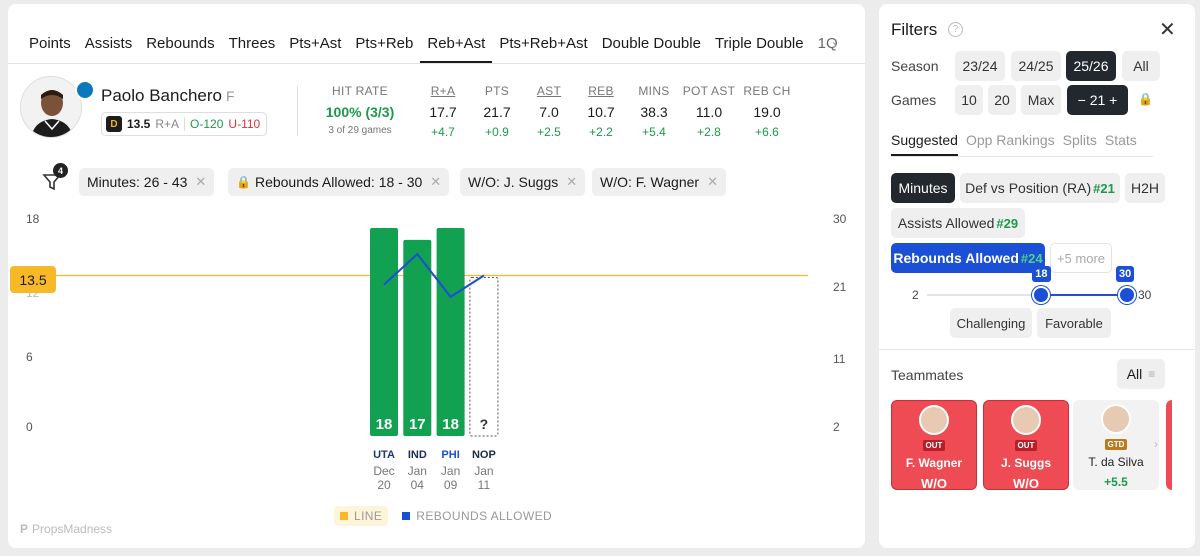 This screenshot has width=1200, height=556. What do you see at coordinates (417, 424) in the screenshot?
I see `bar-label: 17` at bounding box center [417, 424].